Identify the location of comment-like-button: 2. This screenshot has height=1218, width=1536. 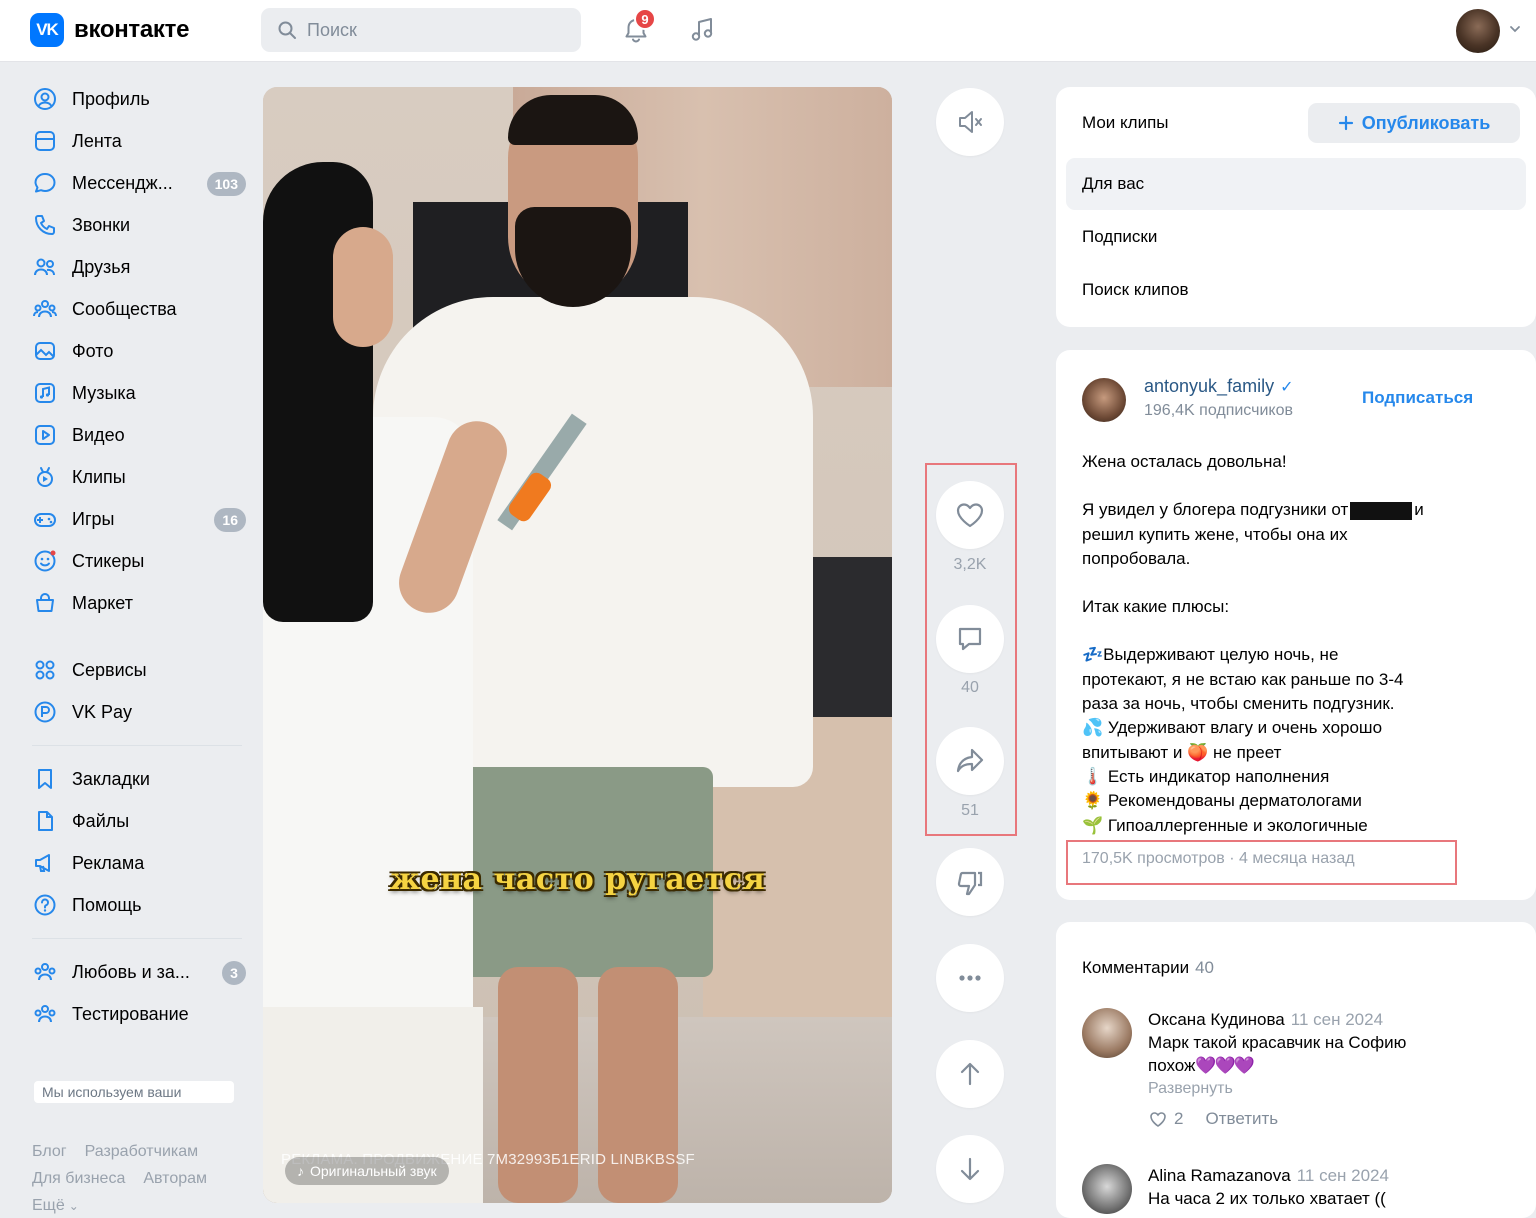
(1165, 1119).